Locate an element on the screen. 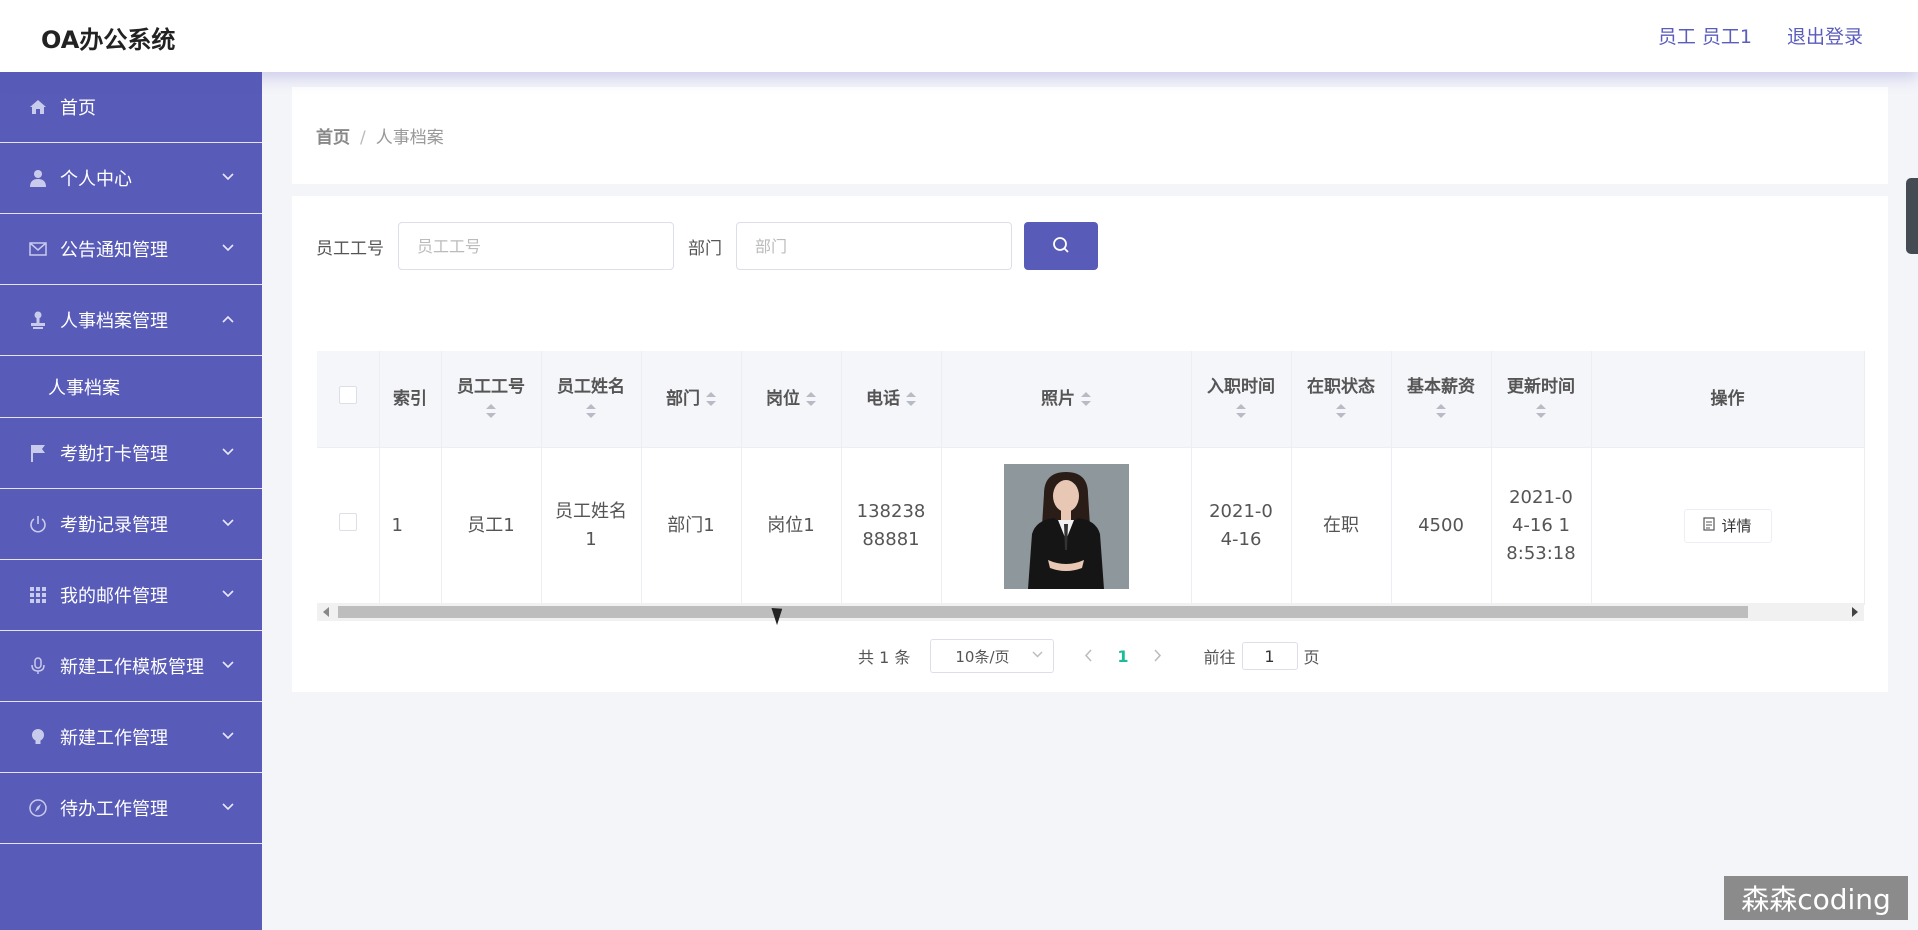 This screenshot has height=930, width=1918. header-post: 岗位 is located at coordinates (791, 399).